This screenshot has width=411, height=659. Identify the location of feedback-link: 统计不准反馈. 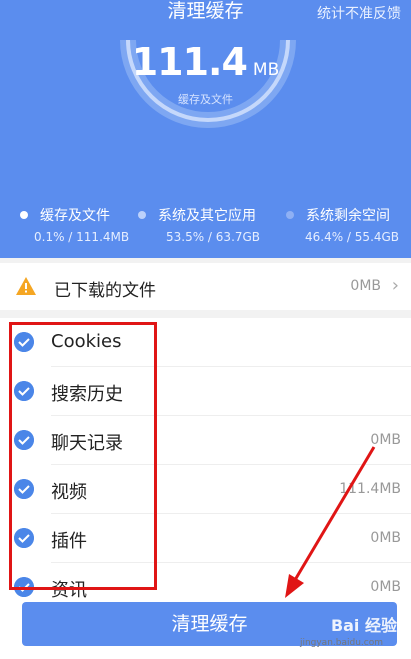
(359, 13).